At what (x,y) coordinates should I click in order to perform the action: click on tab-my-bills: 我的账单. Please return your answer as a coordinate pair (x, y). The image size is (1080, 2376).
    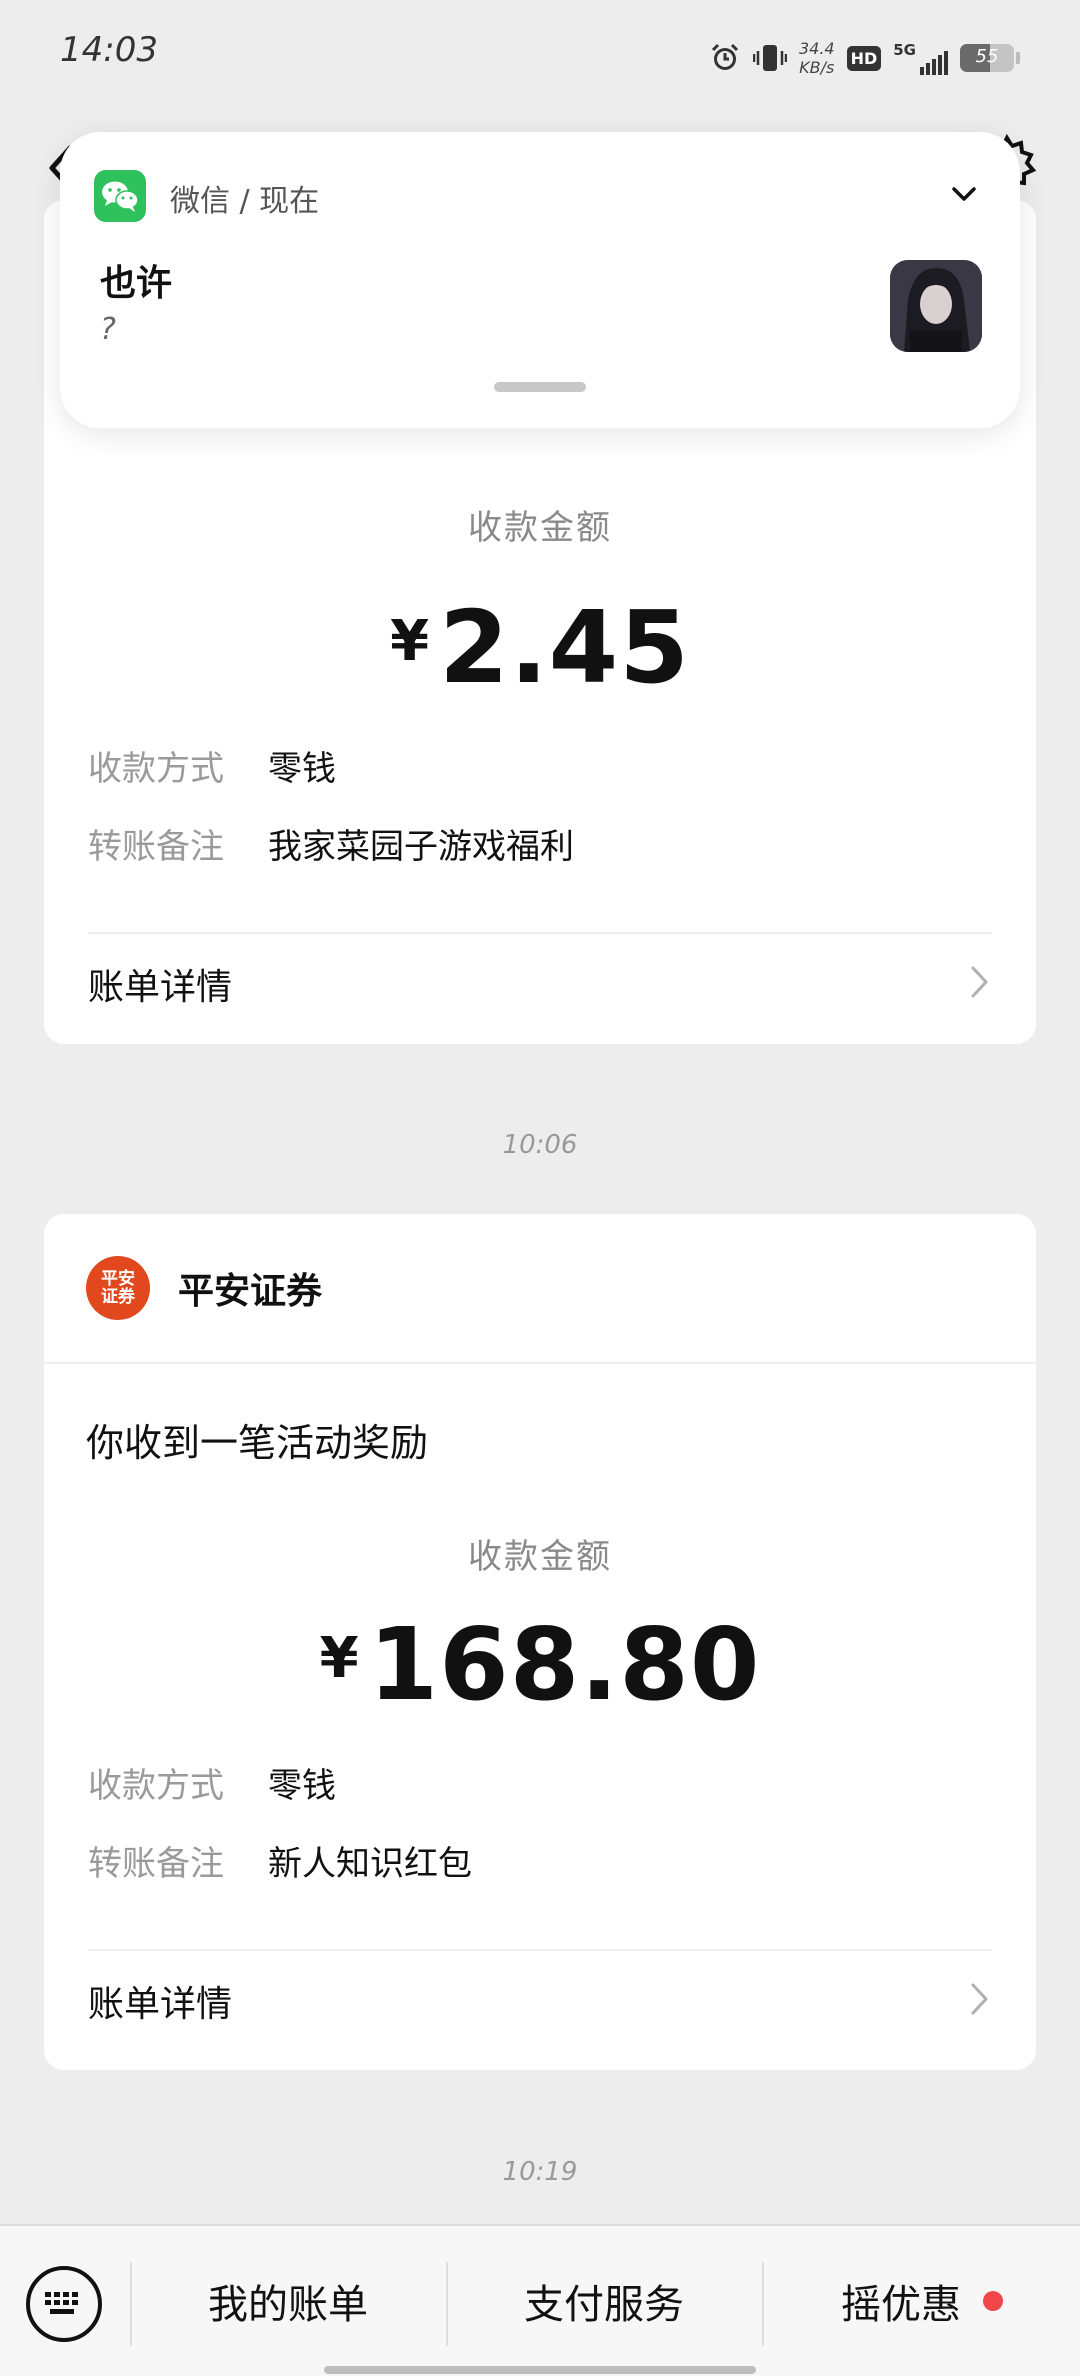
    Looking at the image, I should click on (288, 2301).